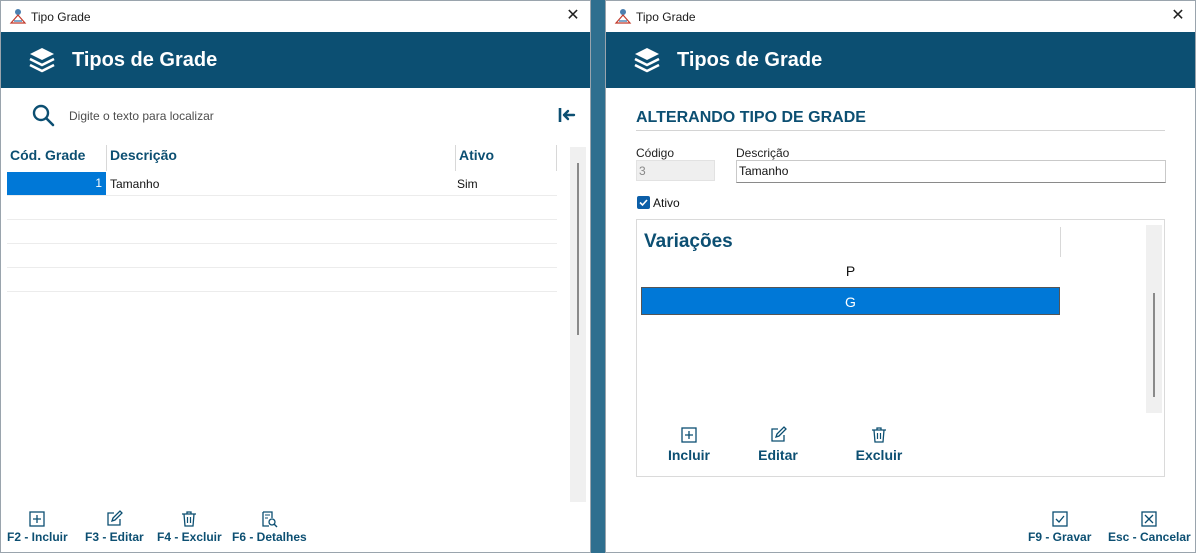 This screenshot has width=1196, height=553. I want to click on check-icon, so click(643, 203).